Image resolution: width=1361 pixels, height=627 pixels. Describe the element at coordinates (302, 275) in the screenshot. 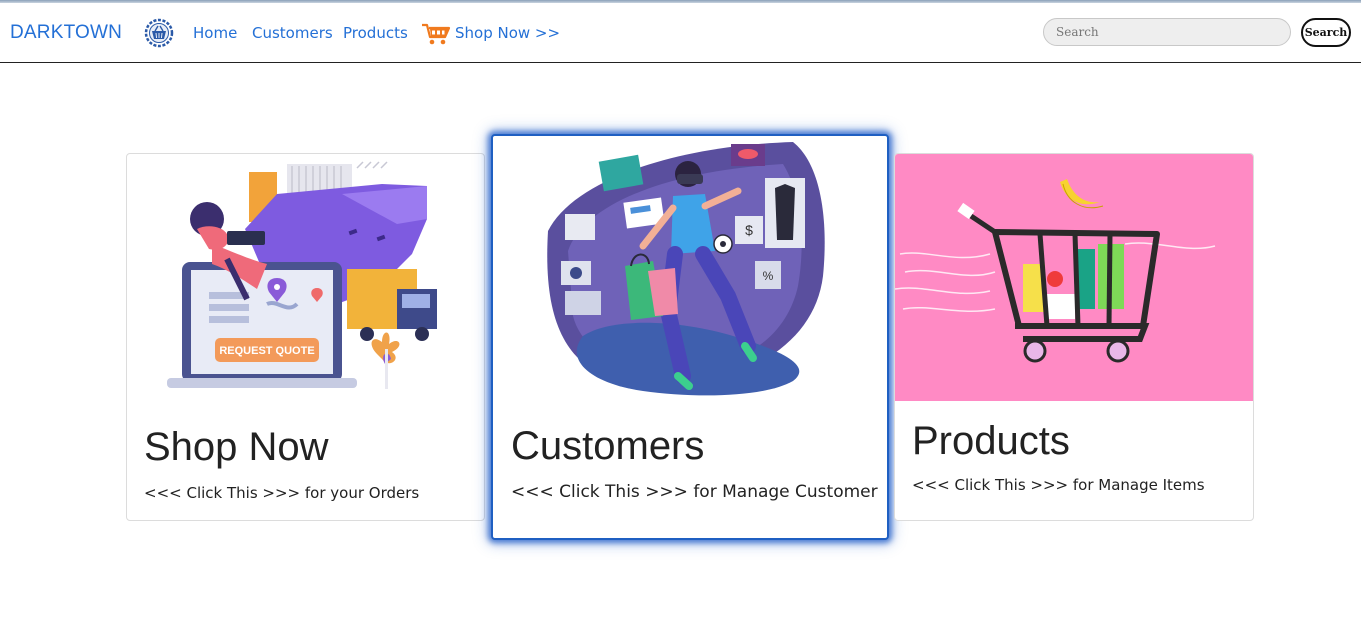

I see `request-quote-illustration: REQUEST QUOTE` at that location.